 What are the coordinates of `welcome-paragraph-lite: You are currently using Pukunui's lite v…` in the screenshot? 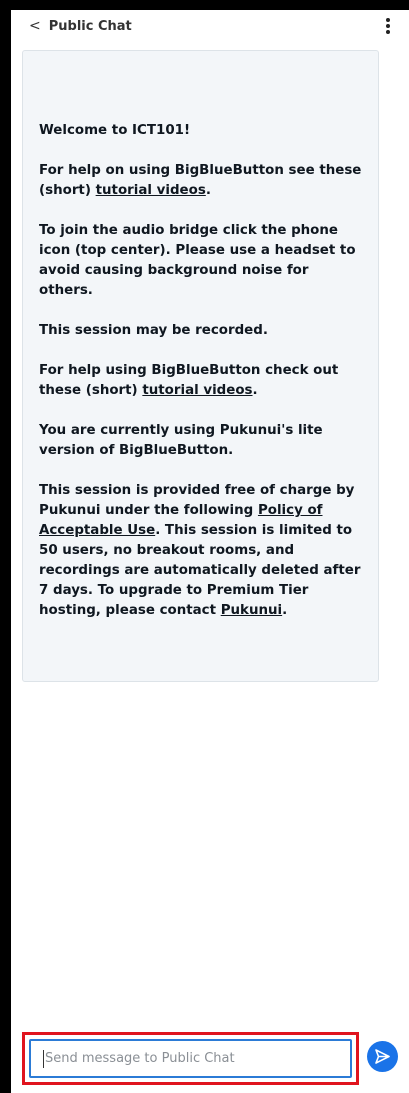 It's located at (181, 440).